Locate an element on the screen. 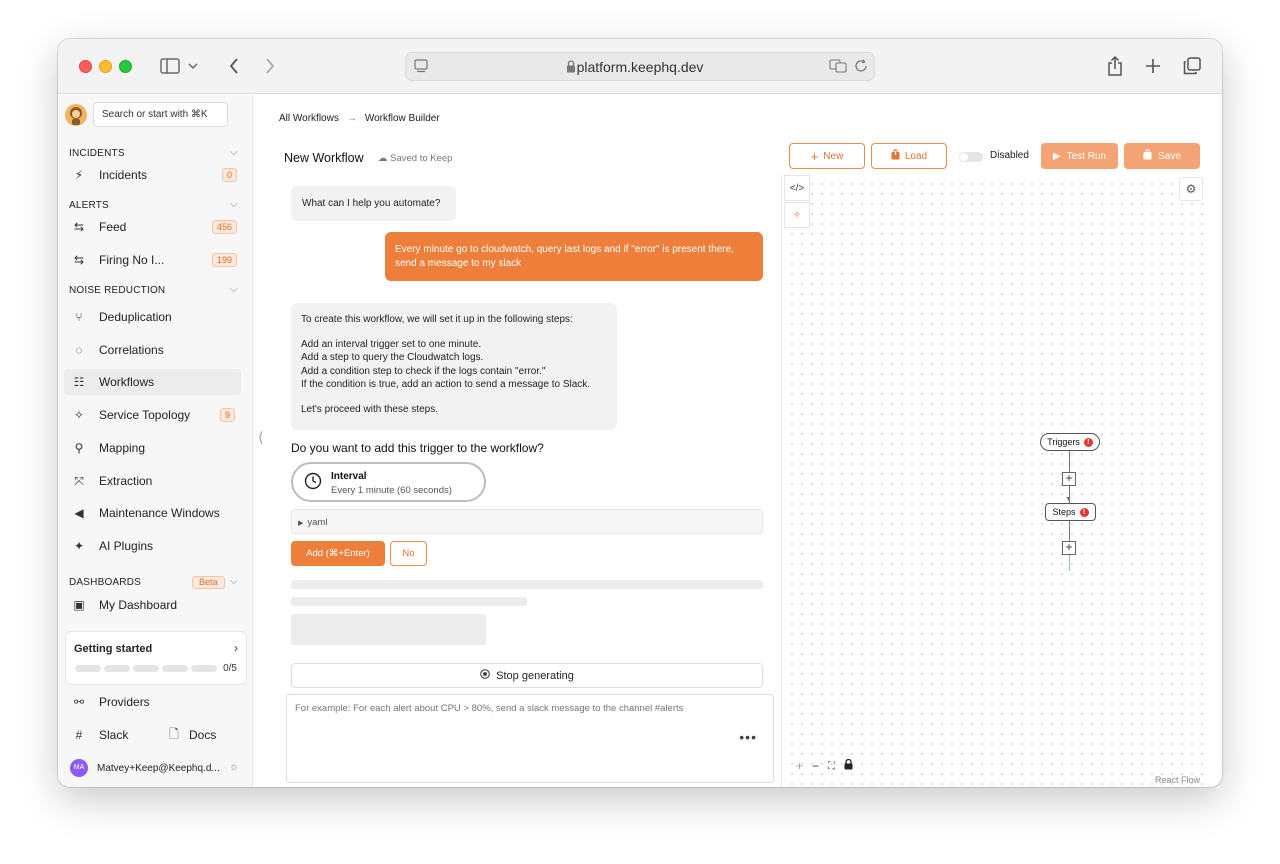 The height and width of the screenshot is (864, 1280). reload-icon is located at coordinates (861, 68).